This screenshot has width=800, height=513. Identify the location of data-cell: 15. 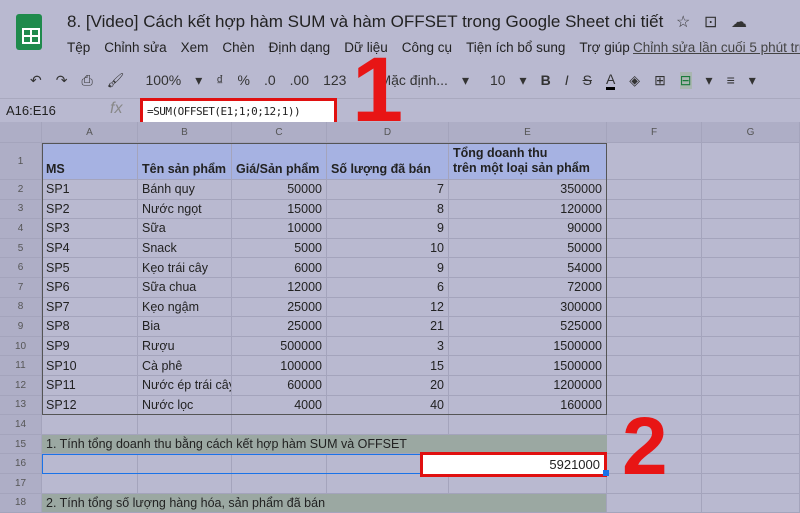
(388, 366).